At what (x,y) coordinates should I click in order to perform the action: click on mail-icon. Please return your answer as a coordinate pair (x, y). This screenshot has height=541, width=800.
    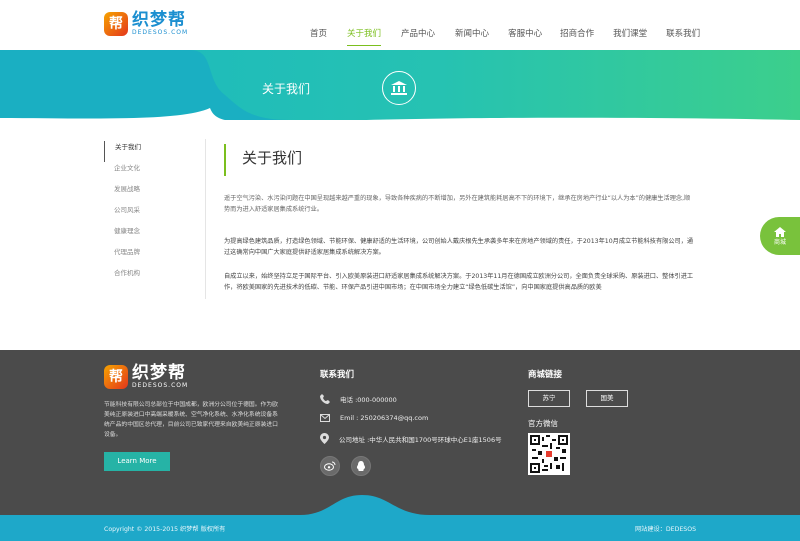
    Looking at the image, I should click on (325, 418).